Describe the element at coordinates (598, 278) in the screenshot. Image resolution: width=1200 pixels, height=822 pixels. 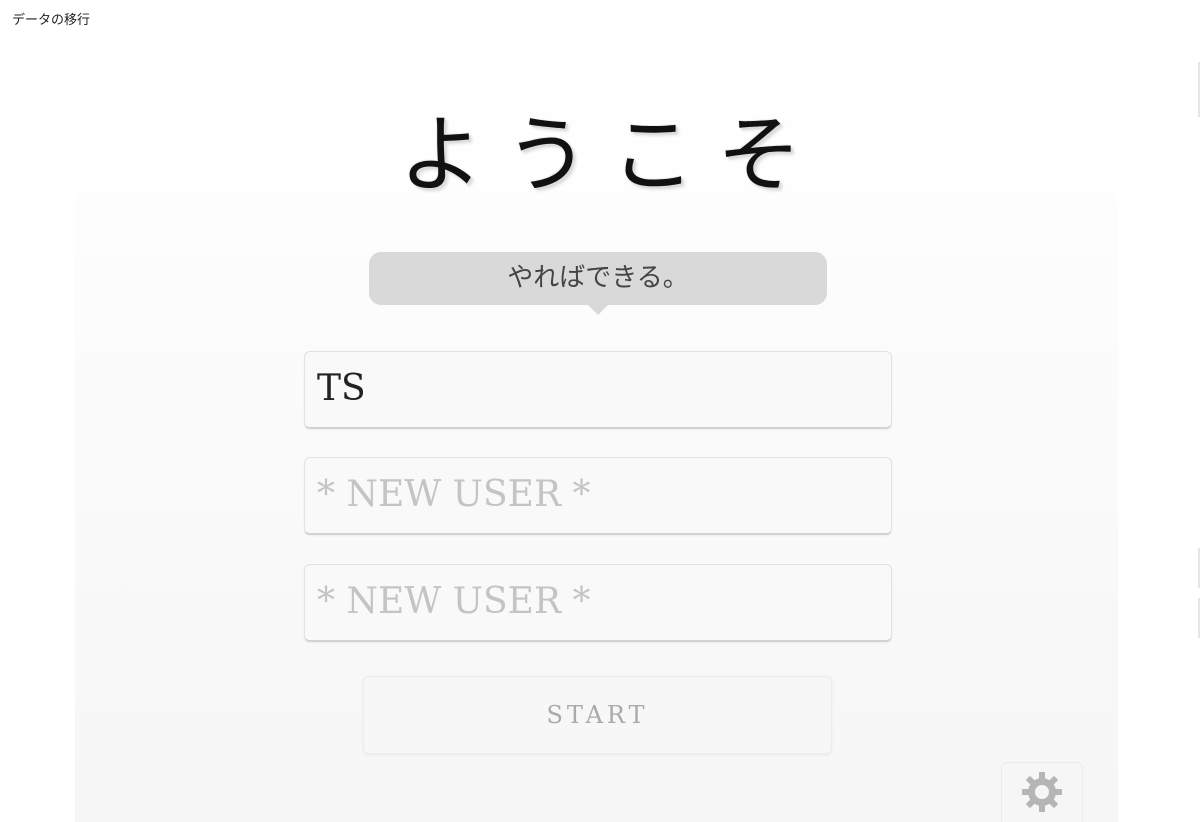
I see `tagline-bubble: やればできる。` at that location.